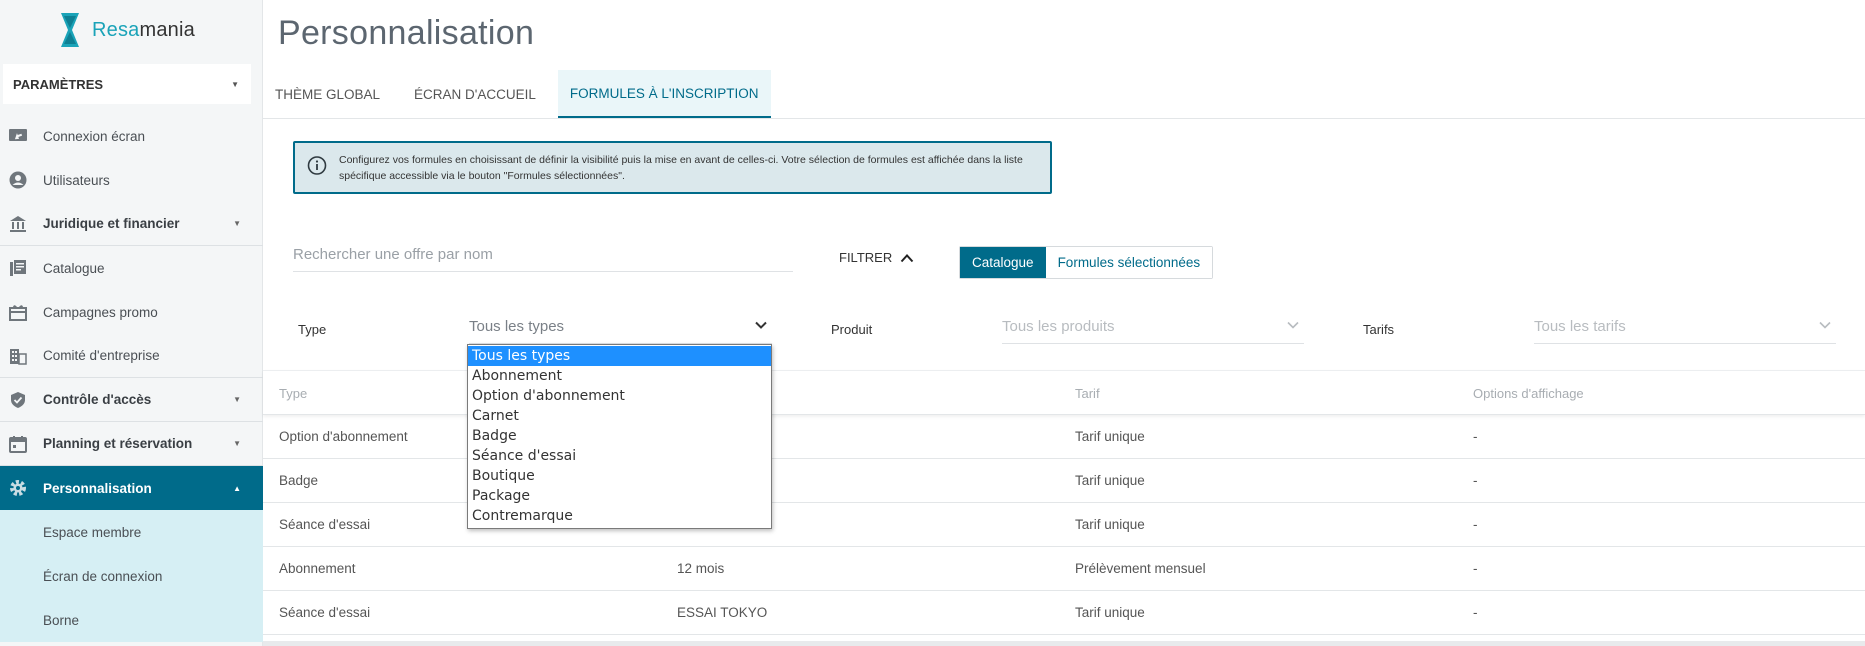 The width and height of the screenshot is (1865, 646). Describe the element at coordinates (18, 356) in the screenshot. I see `building-icon` at that location.